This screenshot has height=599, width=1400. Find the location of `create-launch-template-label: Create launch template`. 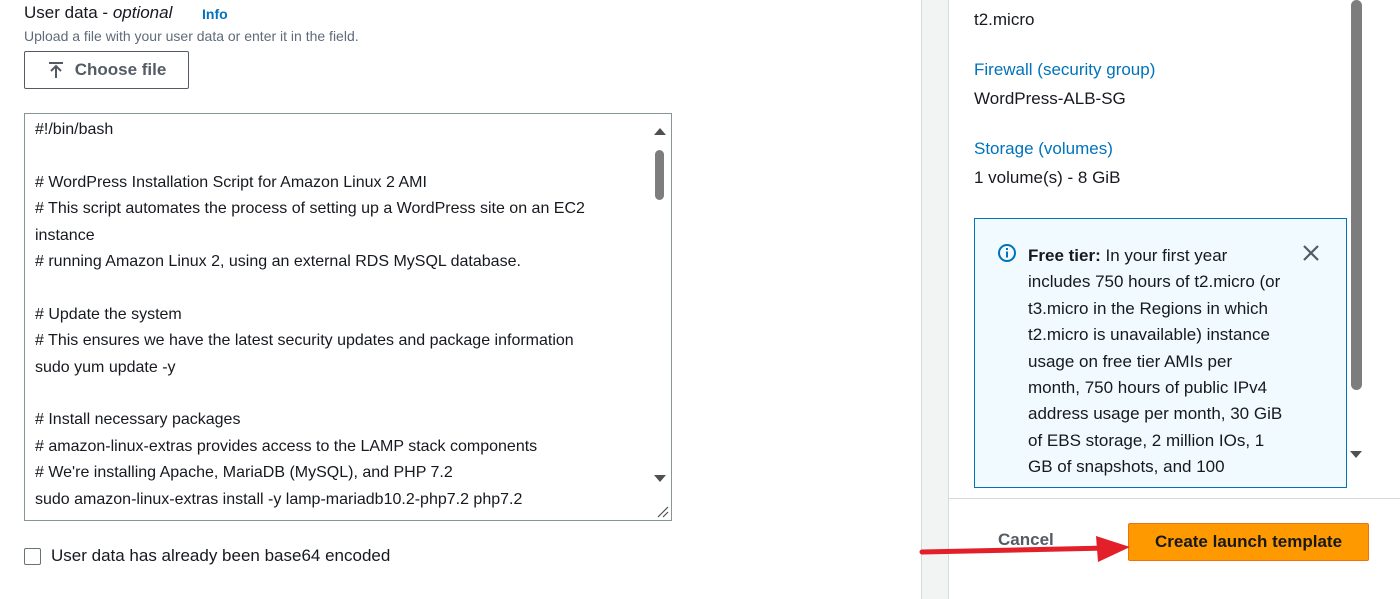

create-launch-template-label: Create launch template is located at coordinates (1248, 541).